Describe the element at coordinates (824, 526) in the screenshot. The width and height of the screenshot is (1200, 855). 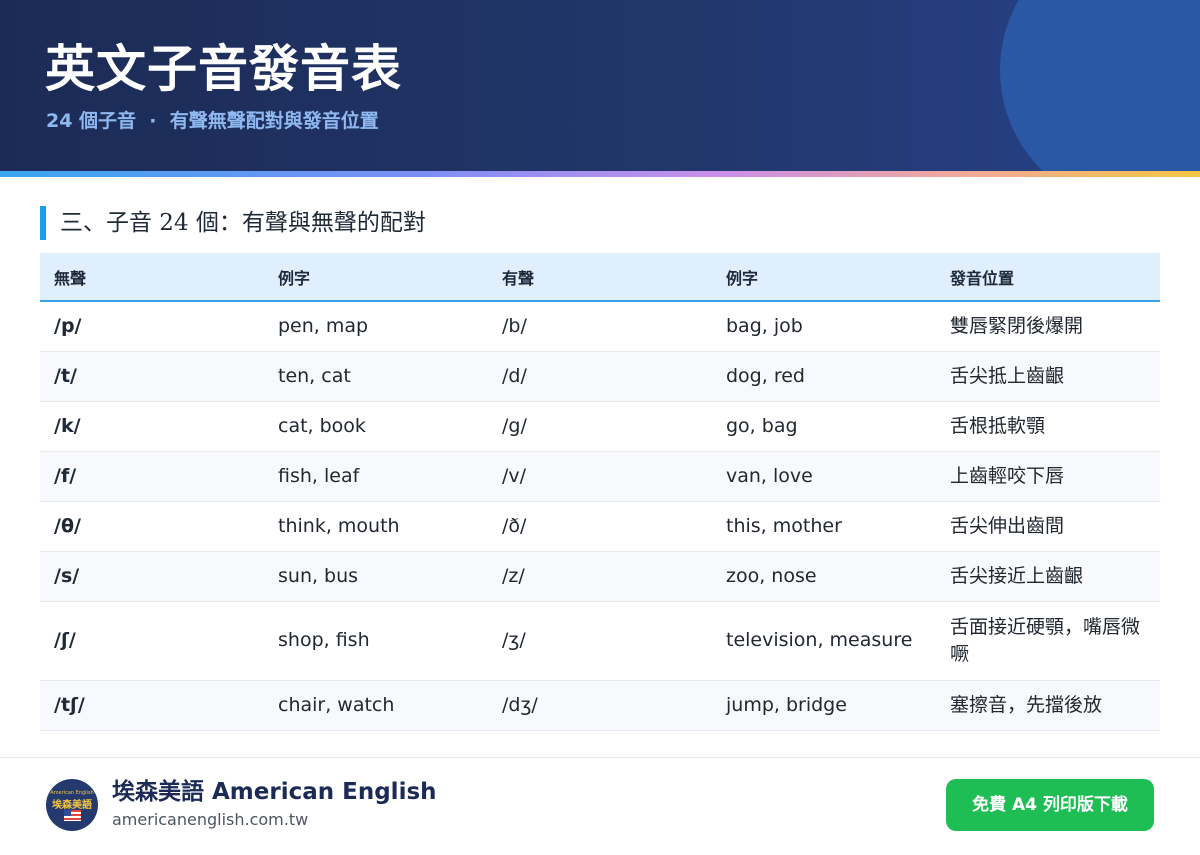
I see `voiced-examples: this, mother` at that location.